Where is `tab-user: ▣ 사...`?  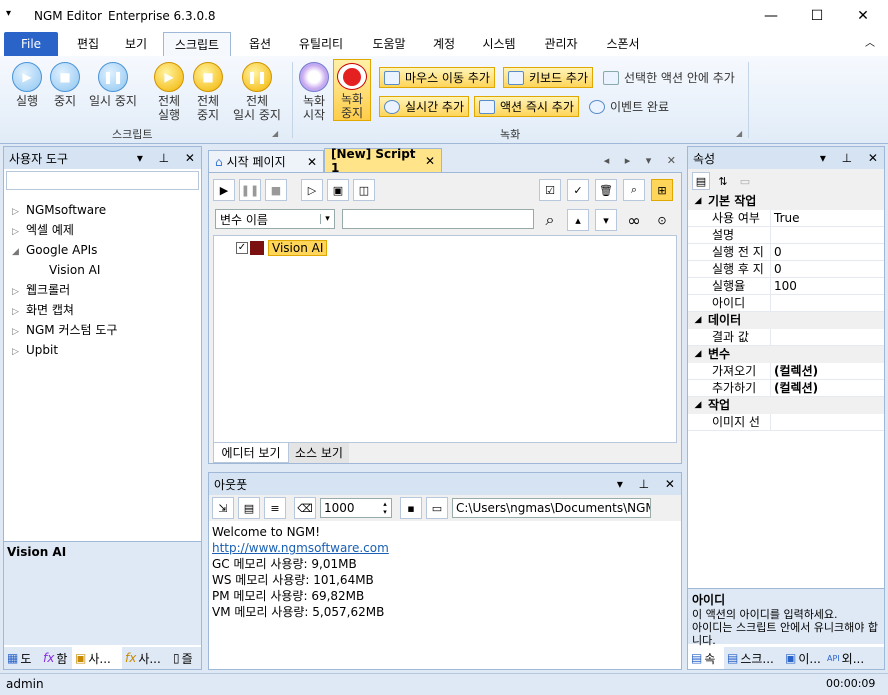 tab-user: ▣ 사... is located at coordinates (97, 658).